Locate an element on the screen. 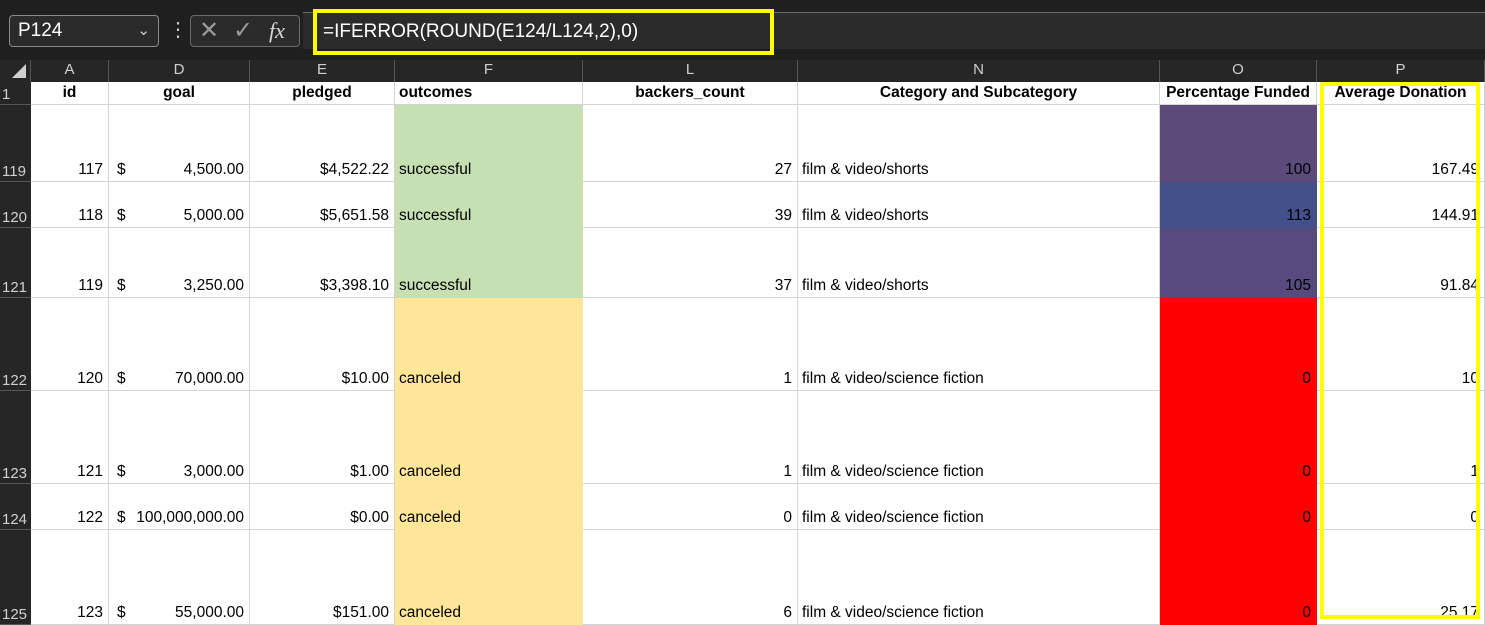 This screenshot has width=1485, height=625. cell-id: 122 is located at coordinates (70, 507).